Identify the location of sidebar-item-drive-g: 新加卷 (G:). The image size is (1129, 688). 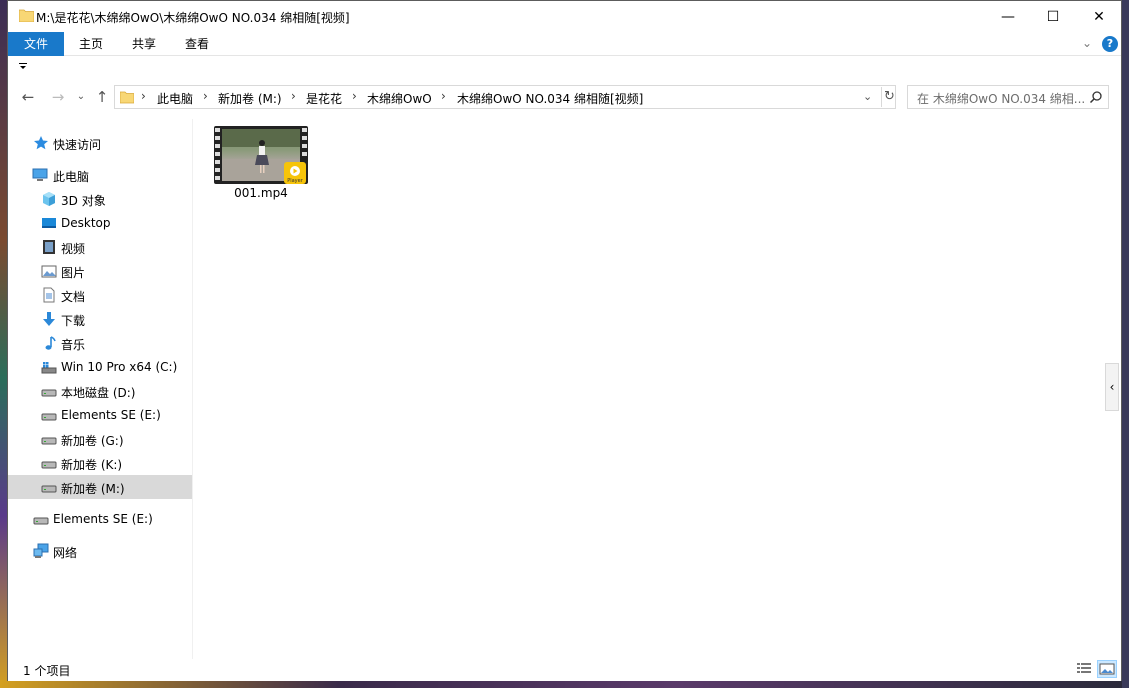
(100, 439).